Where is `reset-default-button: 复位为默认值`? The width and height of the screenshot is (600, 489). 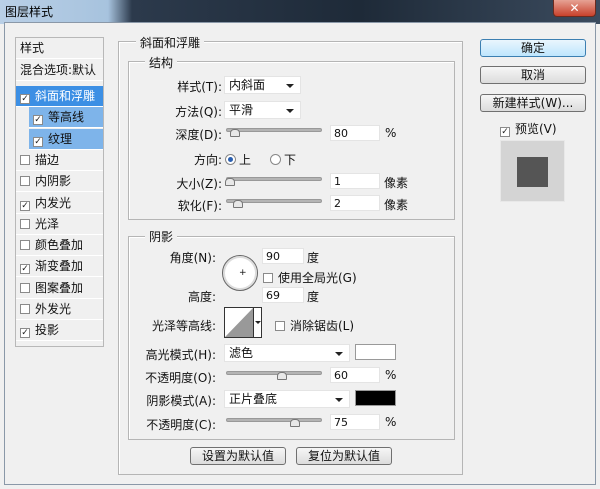 reset-default-button: 复位为默认值 is located at coordinates (344, 456).